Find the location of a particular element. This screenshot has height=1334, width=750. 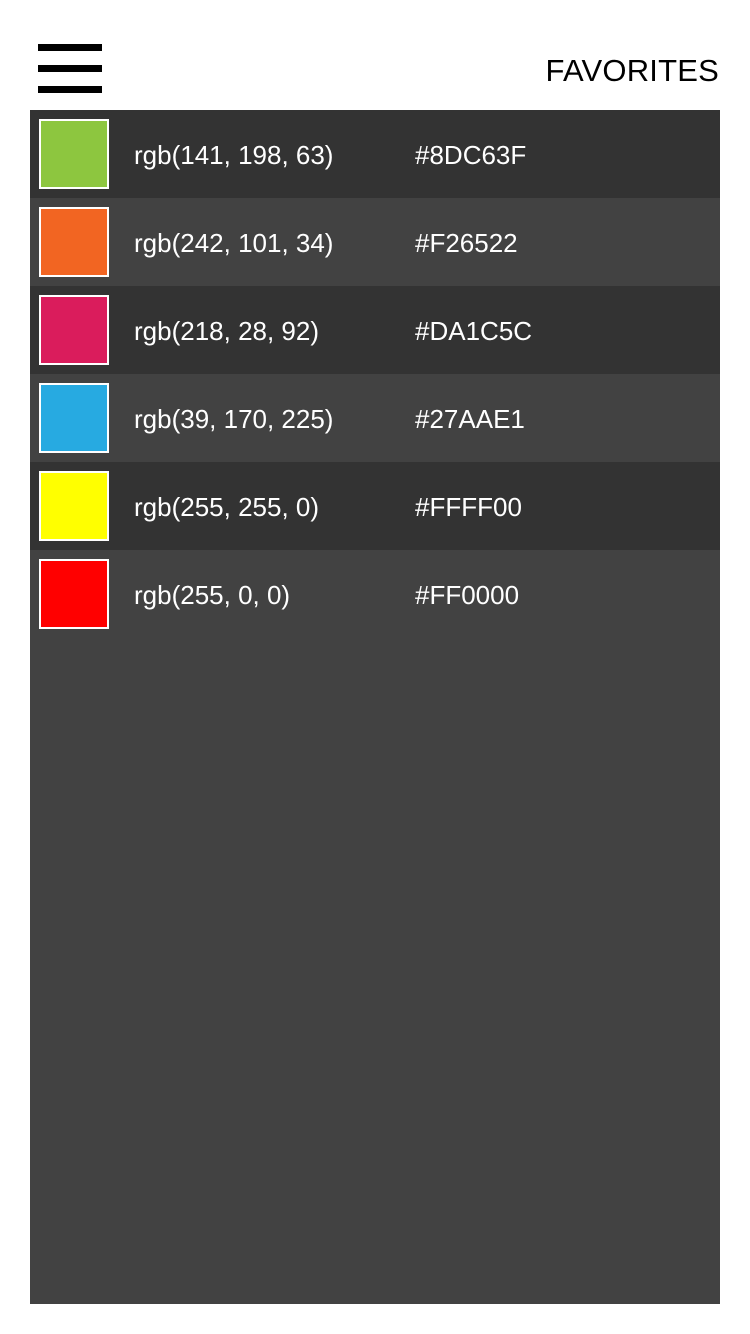

favorite-row: rgb(141, 198, 63) #8DC63F is located at coordinates (375, 154).